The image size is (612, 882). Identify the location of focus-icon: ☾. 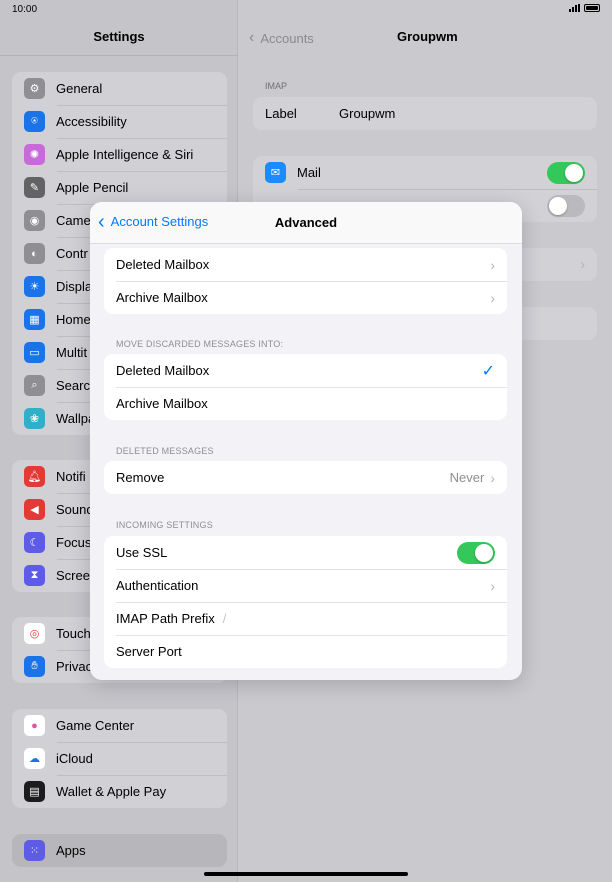
(34, 542).